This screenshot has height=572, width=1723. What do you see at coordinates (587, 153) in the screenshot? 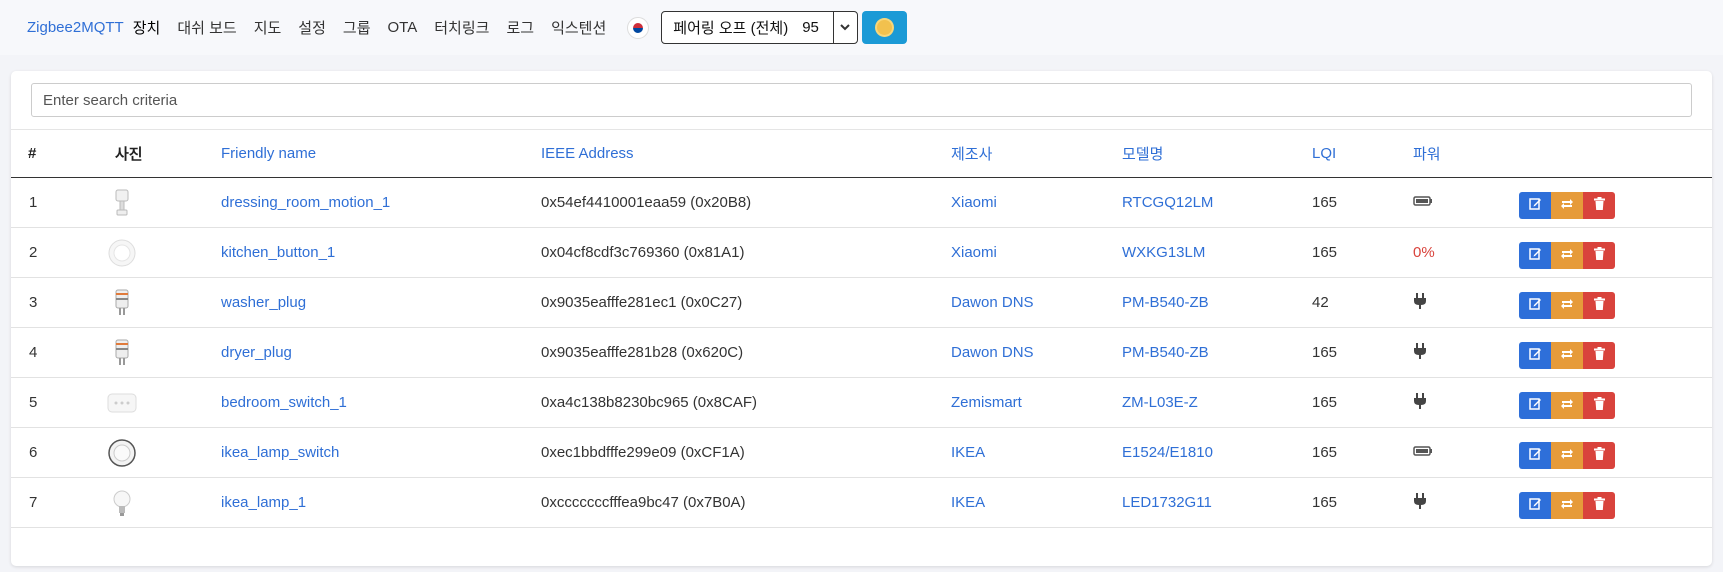
I see `header-ieee-address: IEEE Address` at bounding box center [587, 153].